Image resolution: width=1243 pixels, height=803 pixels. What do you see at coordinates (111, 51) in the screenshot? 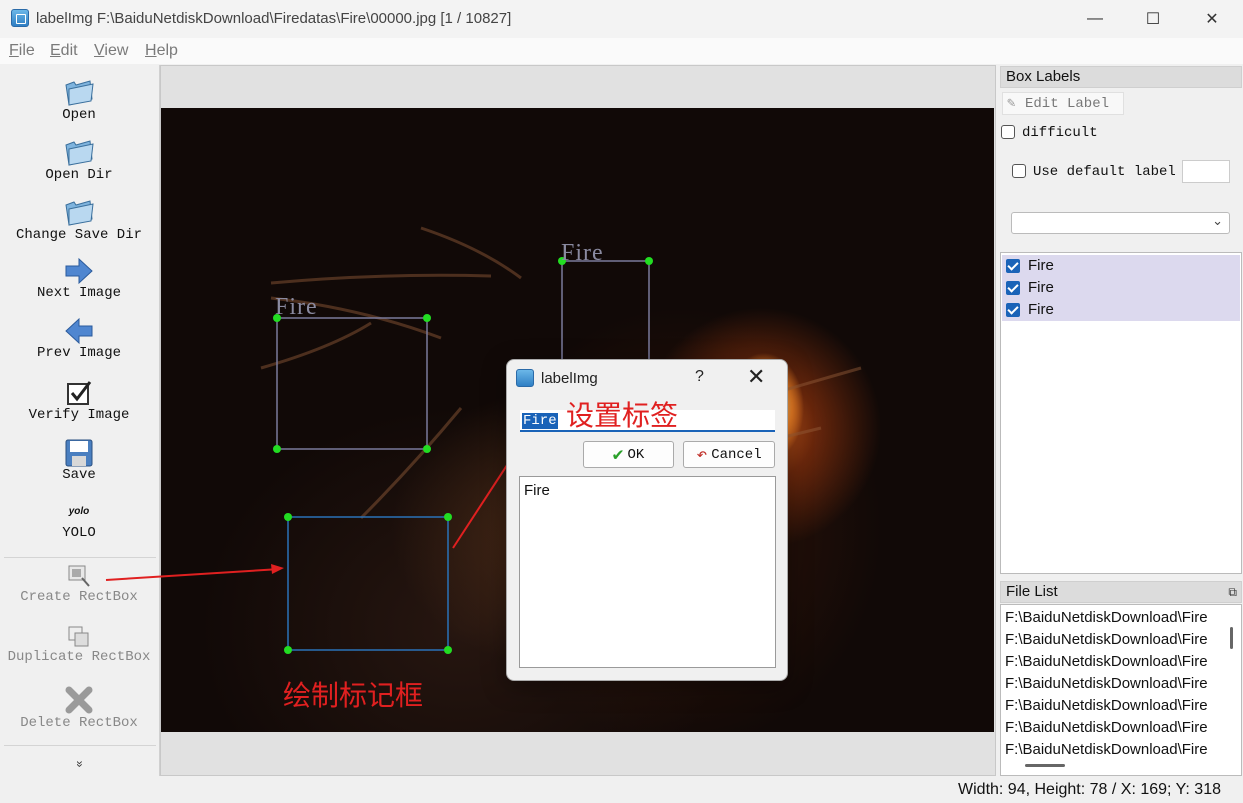
I see `menu-view: View` at bounding box center [111, 51].